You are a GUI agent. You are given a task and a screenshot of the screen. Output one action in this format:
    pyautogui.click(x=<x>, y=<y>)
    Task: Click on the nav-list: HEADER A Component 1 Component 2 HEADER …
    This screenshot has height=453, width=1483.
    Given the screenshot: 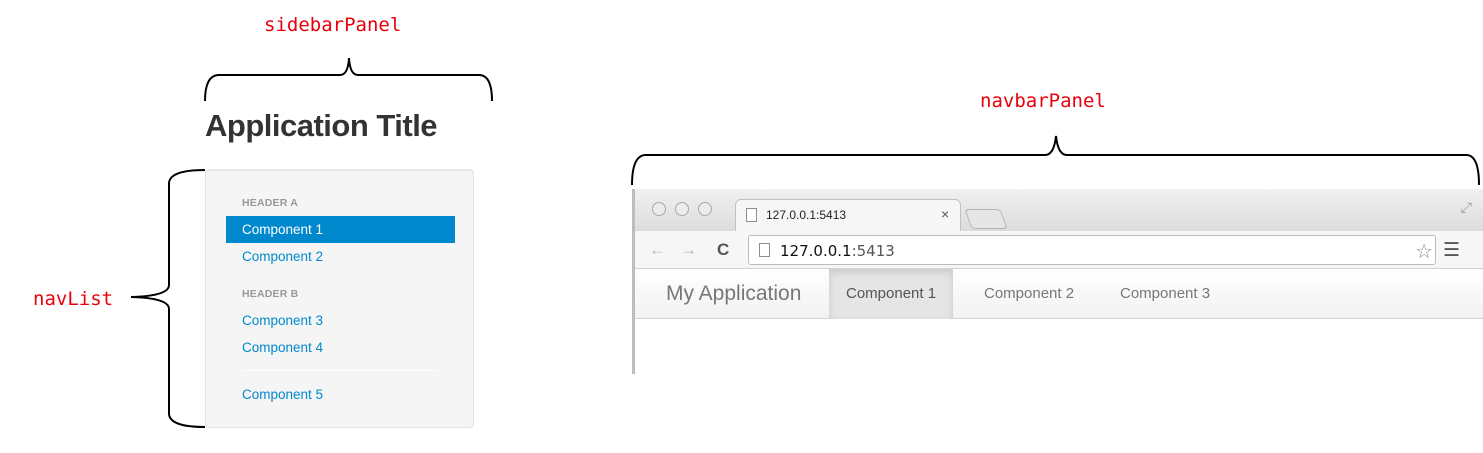 What is the action you would take?
    pyautogui.click(x=339, y=298)
    